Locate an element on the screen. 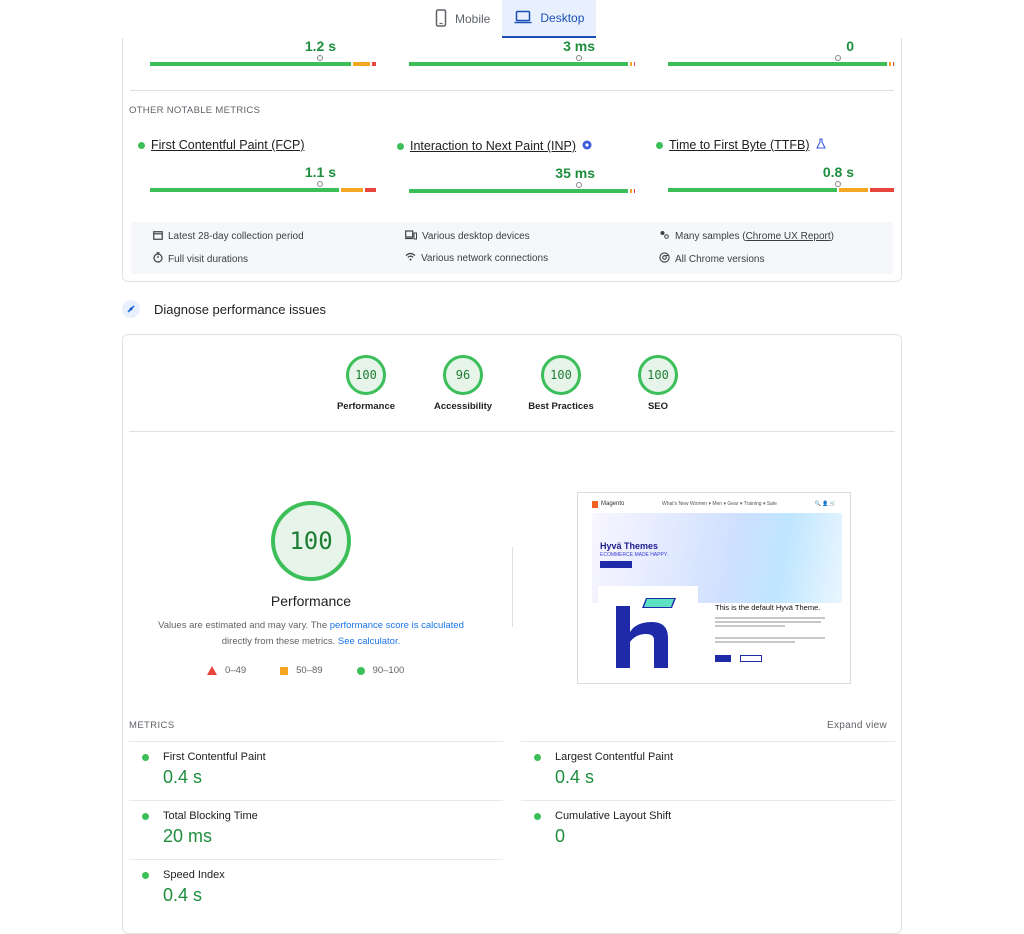  score-legend: 0–49 50–89 90–100 is located at coordinates (305, 670).